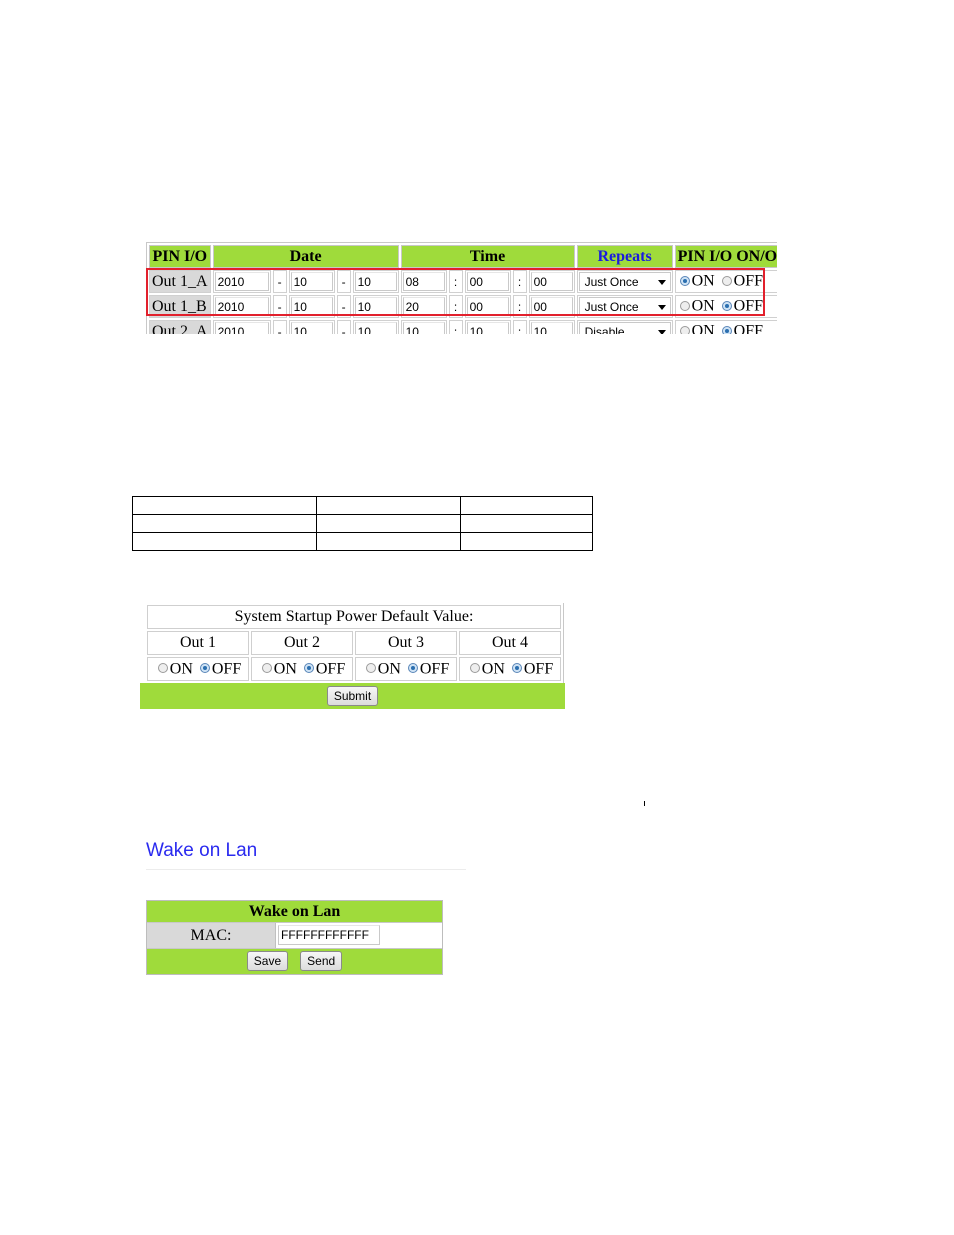  I want to click on hour-input: 10, so click(423, 328).